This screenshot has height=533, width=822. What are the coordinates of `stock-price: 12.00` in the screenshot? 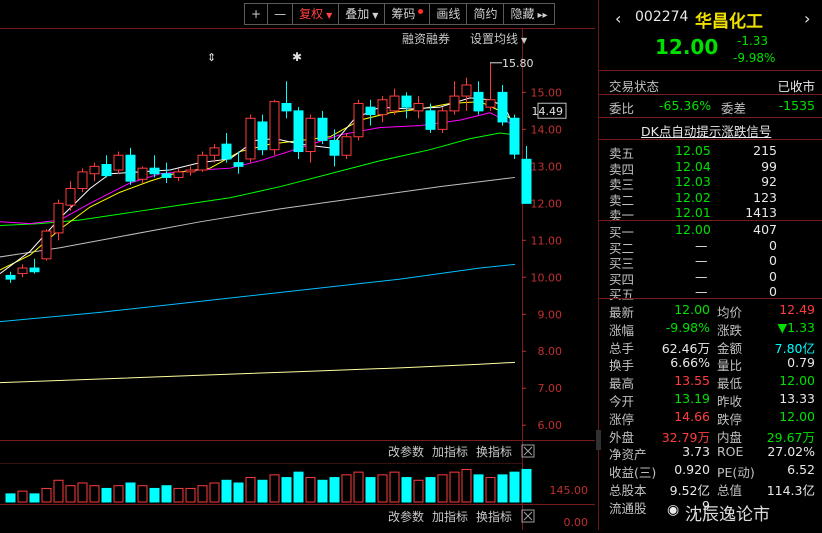 It's located at (687, 47).